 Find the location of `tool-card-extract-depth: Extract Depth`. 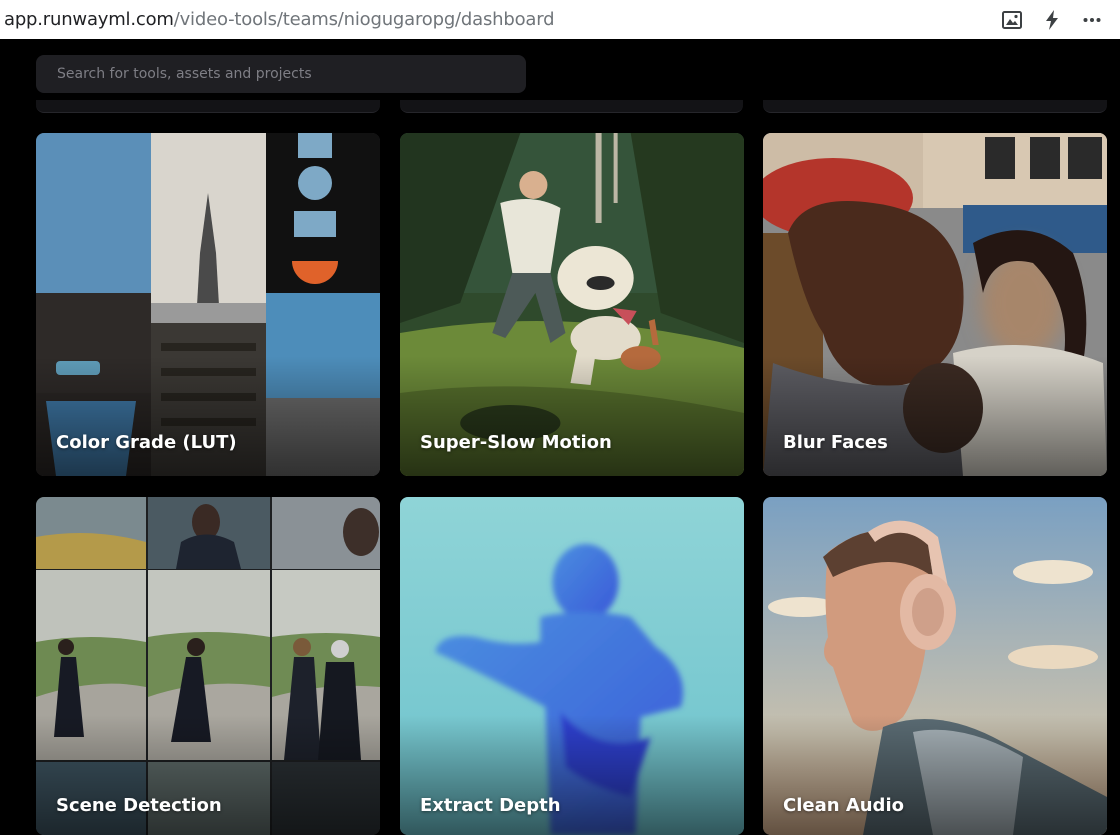

tool-card-extract-depth: Extract Depth is located at coordinates (572, 666).